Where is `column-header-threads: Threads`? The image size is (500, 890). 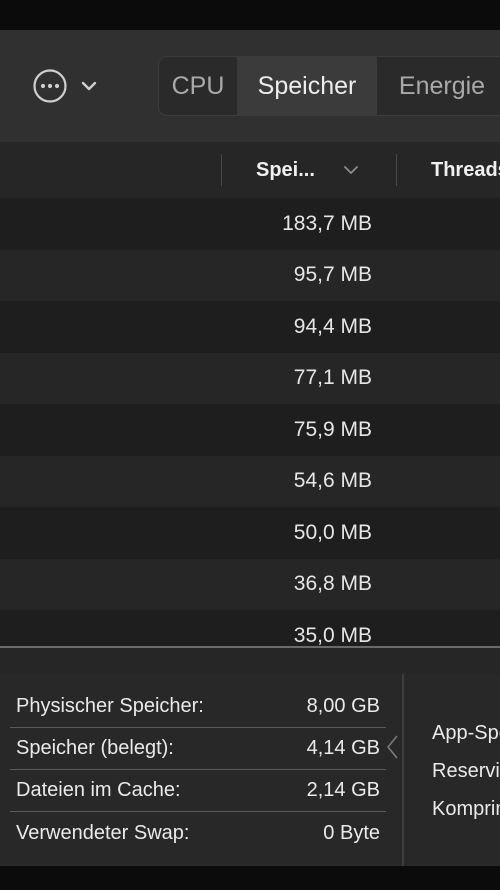 column-header-threads: Threads is located at coordinates (465, 170).